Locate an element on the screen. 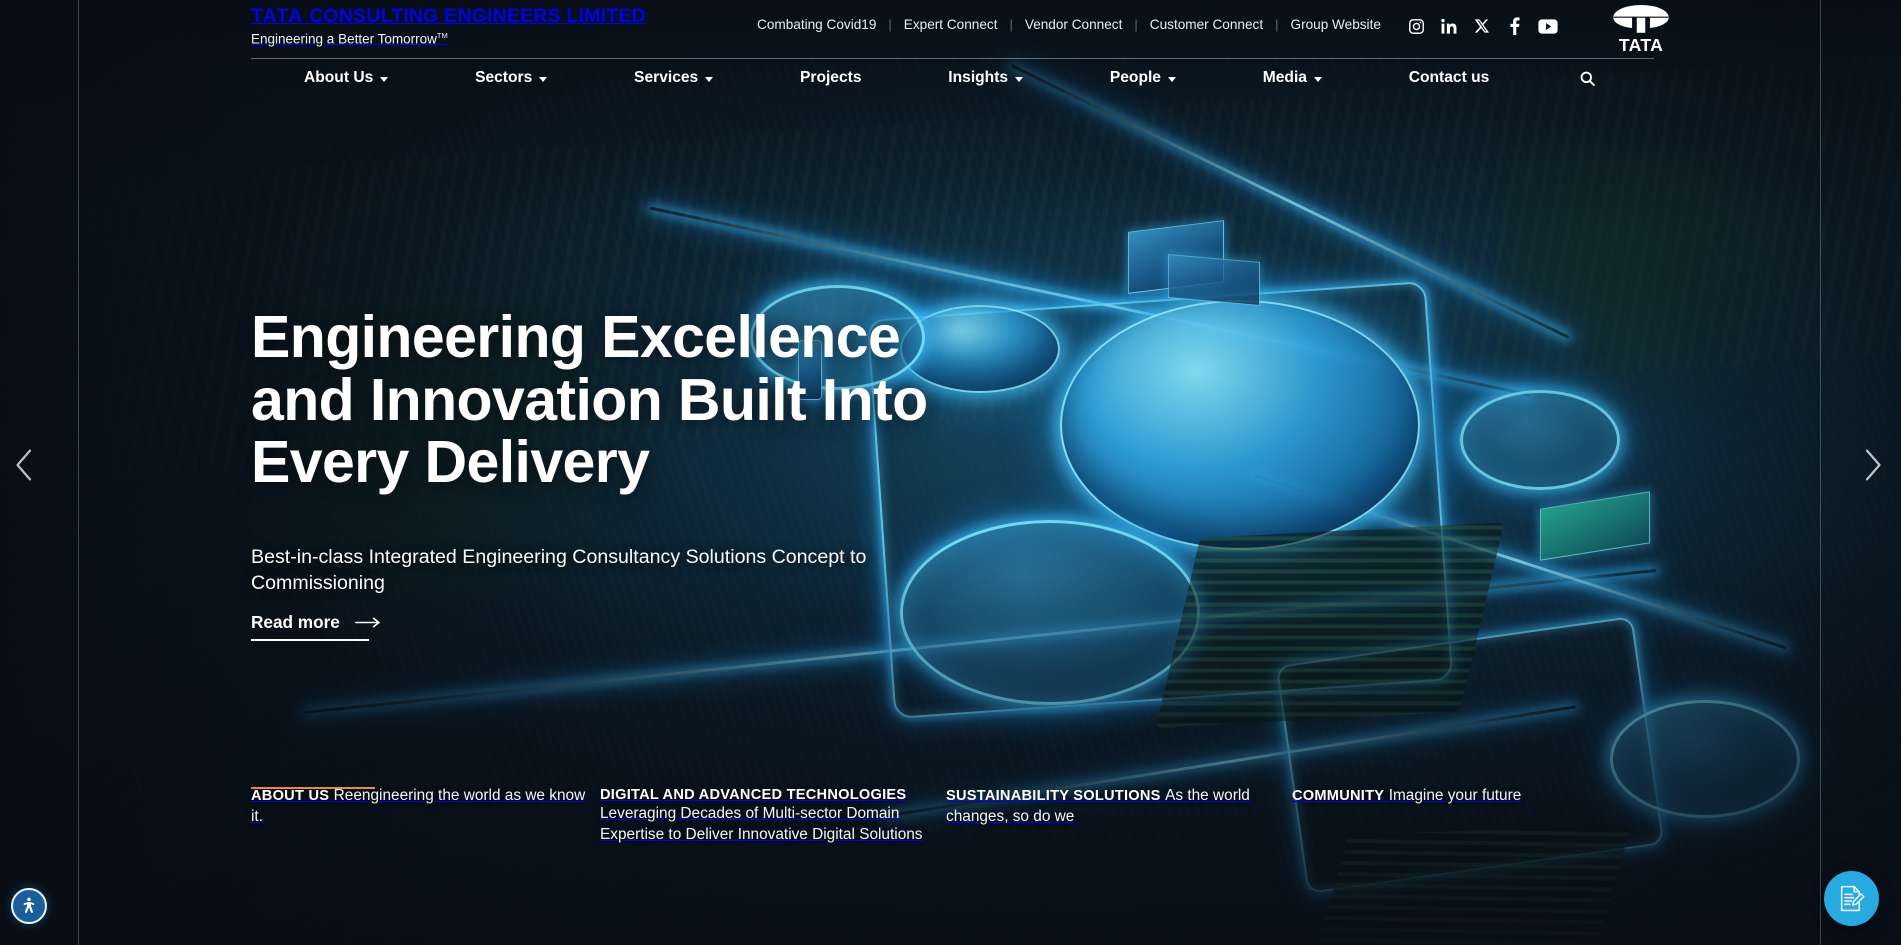 This screenshot has width=1901, height=945. nav-item-services: Services is located at coordinates (674, 78).